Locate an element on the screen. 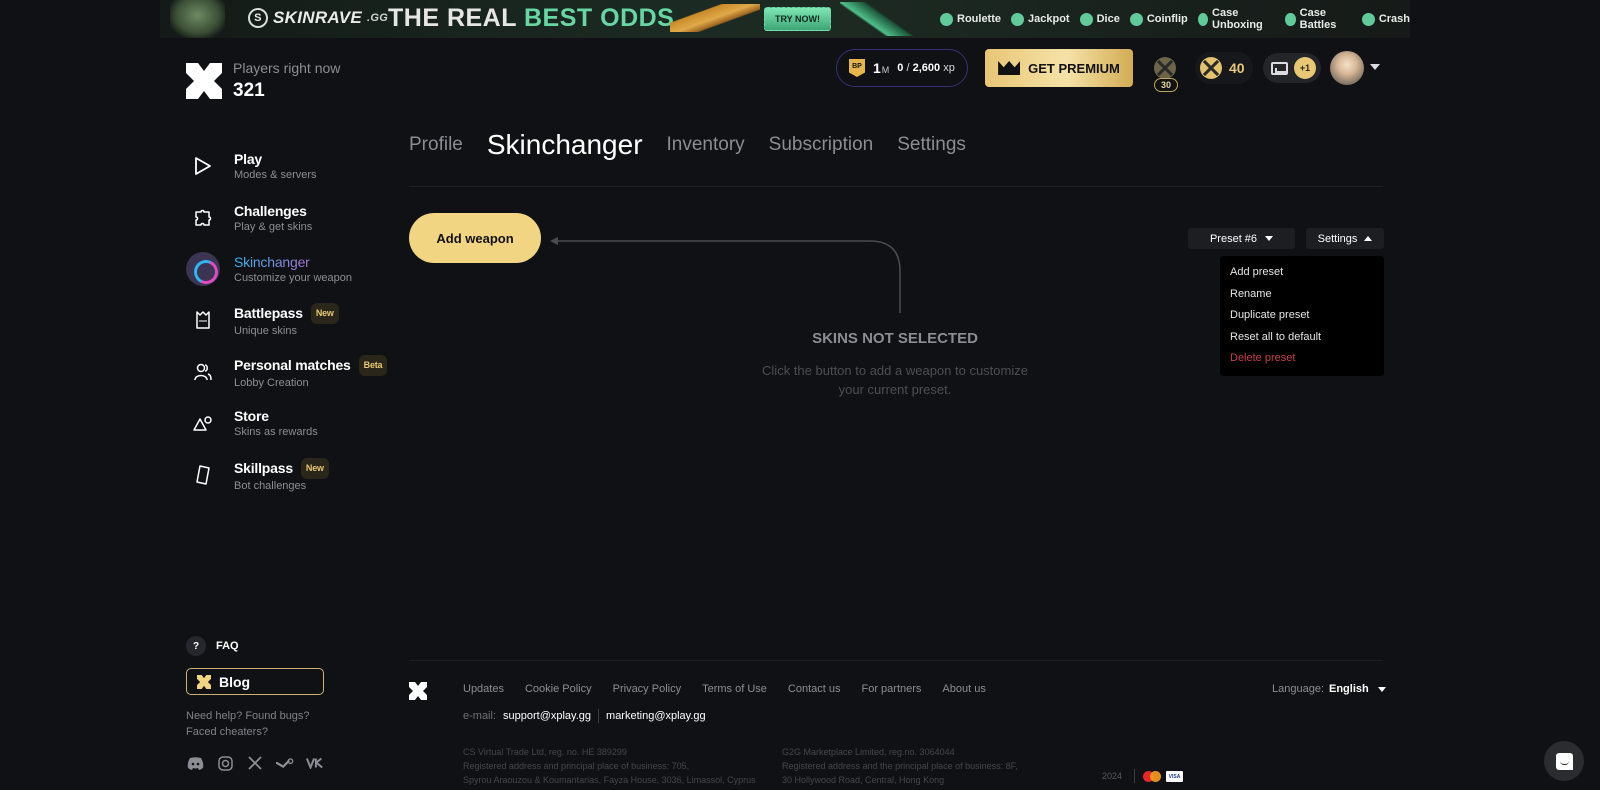 This screenshot has height=790, width=1600. tabs-divider is located at coordinates (896, 186).